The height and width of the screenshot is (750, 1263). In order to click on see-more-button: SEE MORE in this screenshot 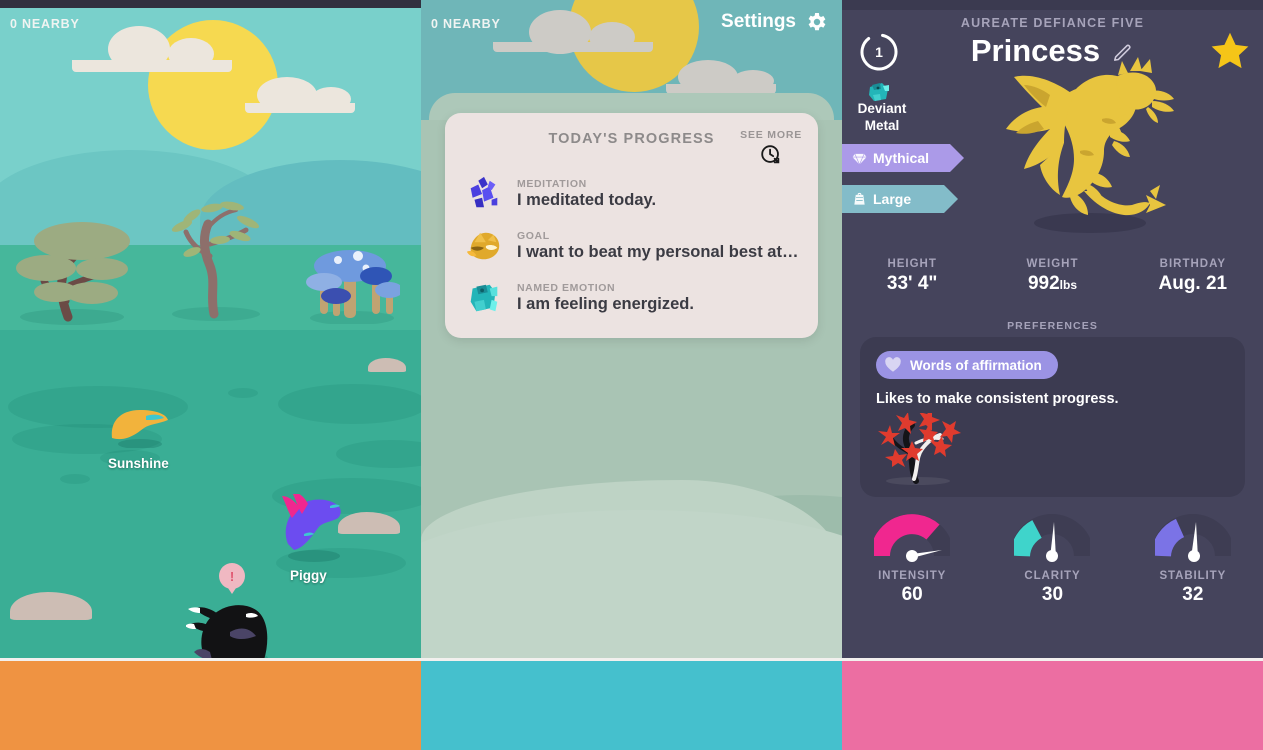, I will do `click(771, 147)`.